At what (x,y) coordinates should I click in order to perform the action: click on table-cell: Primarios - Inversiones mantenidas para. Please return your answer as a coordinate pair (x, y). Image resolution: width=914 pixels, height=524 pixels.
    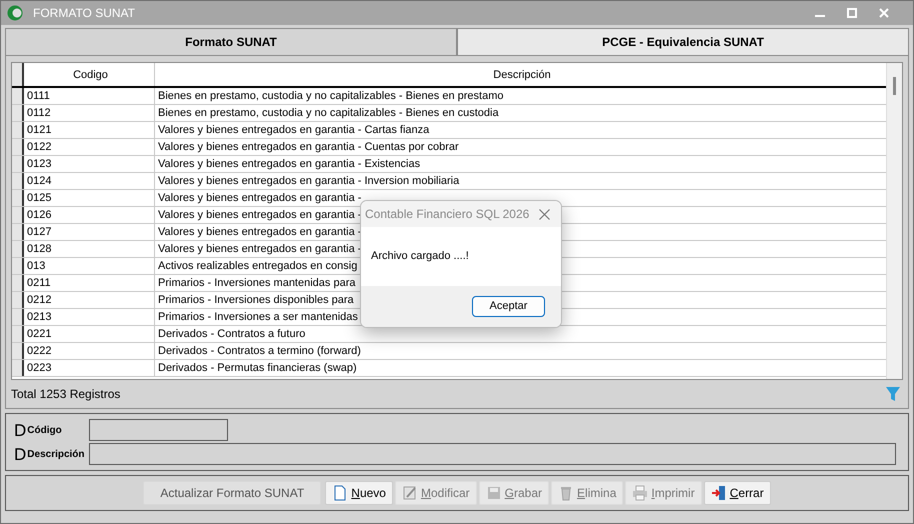
    Looking at the image, I should click on (257, 283).